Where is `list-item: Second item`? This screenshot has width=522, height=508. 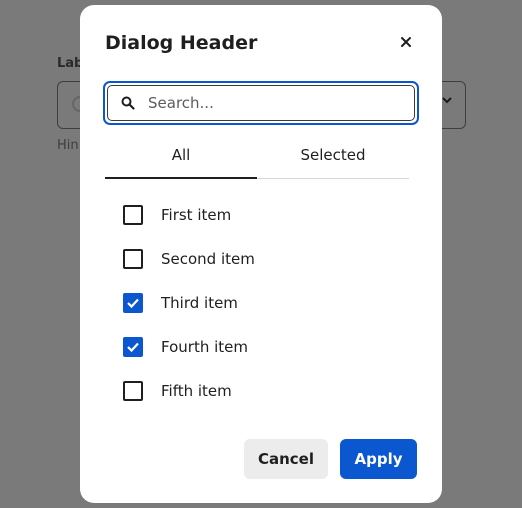 list-item: Second item is located at coordinates (253, 259).